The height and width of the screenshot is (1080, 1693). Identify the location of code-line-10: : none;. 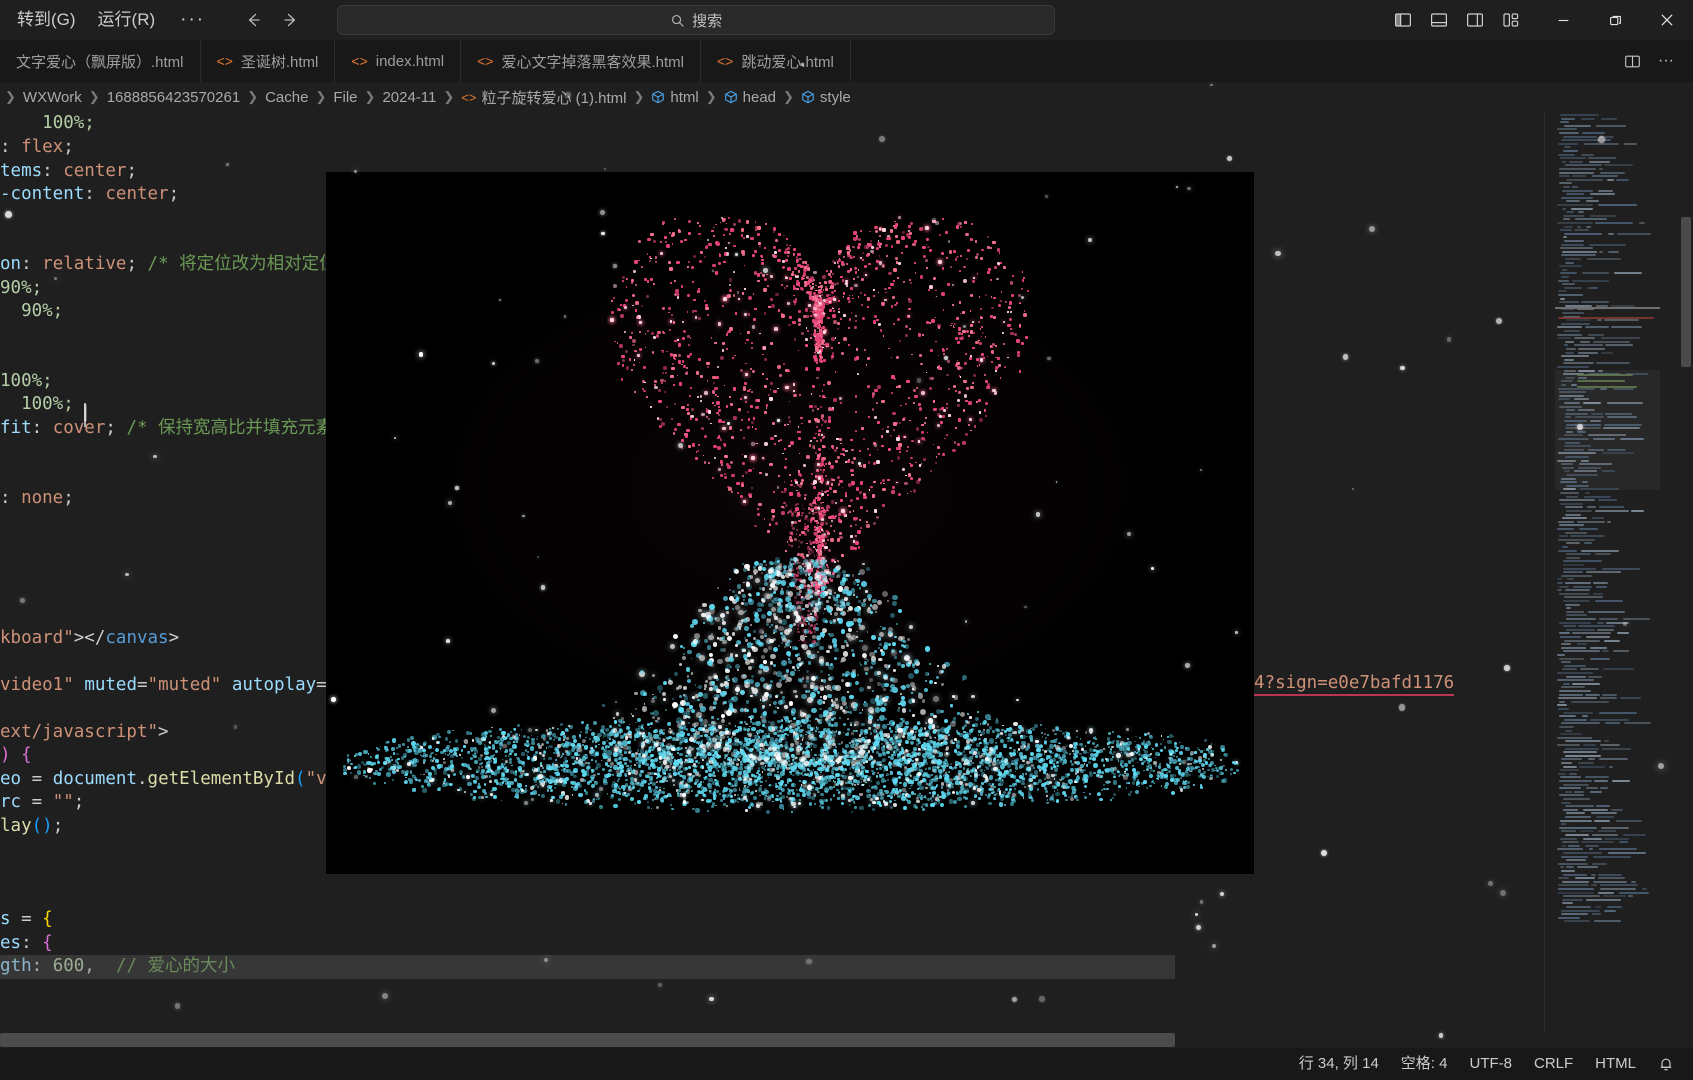
(37, 498).